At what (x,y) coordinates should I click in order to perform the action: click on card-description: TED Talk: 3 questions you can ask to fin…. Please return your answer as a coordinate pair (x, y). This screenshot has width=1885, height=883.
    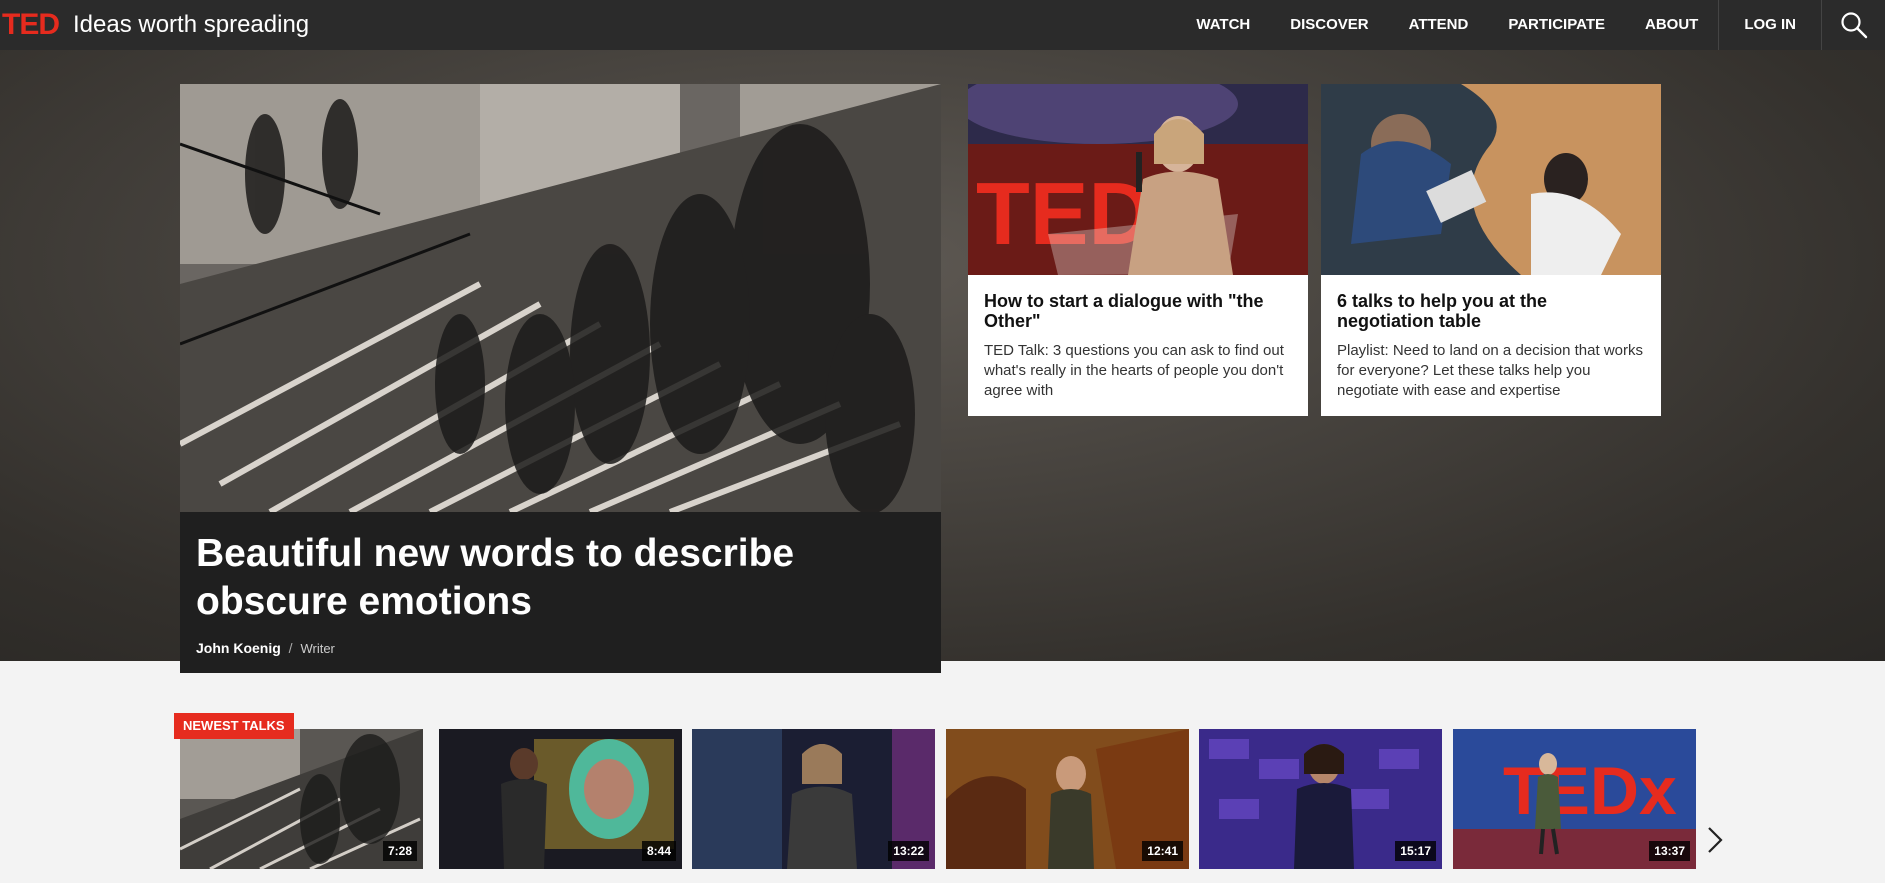
    Looking at the image, I should click on (1134, 370).